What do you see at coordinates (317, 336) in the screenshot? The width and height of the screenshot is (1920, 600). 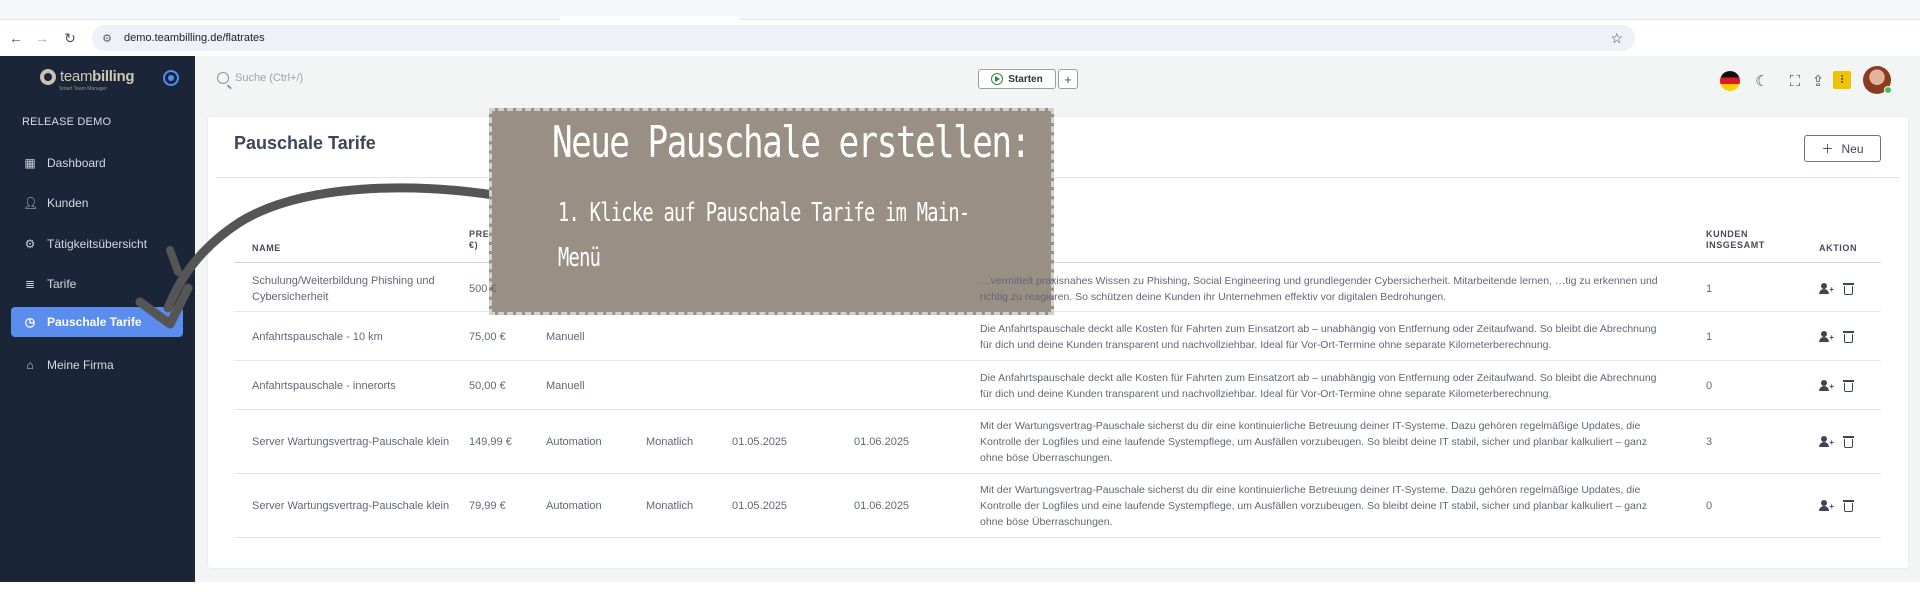 I see `cell-name: Anfahrtspauschale - 10 km` at bounding box center [317, 336].